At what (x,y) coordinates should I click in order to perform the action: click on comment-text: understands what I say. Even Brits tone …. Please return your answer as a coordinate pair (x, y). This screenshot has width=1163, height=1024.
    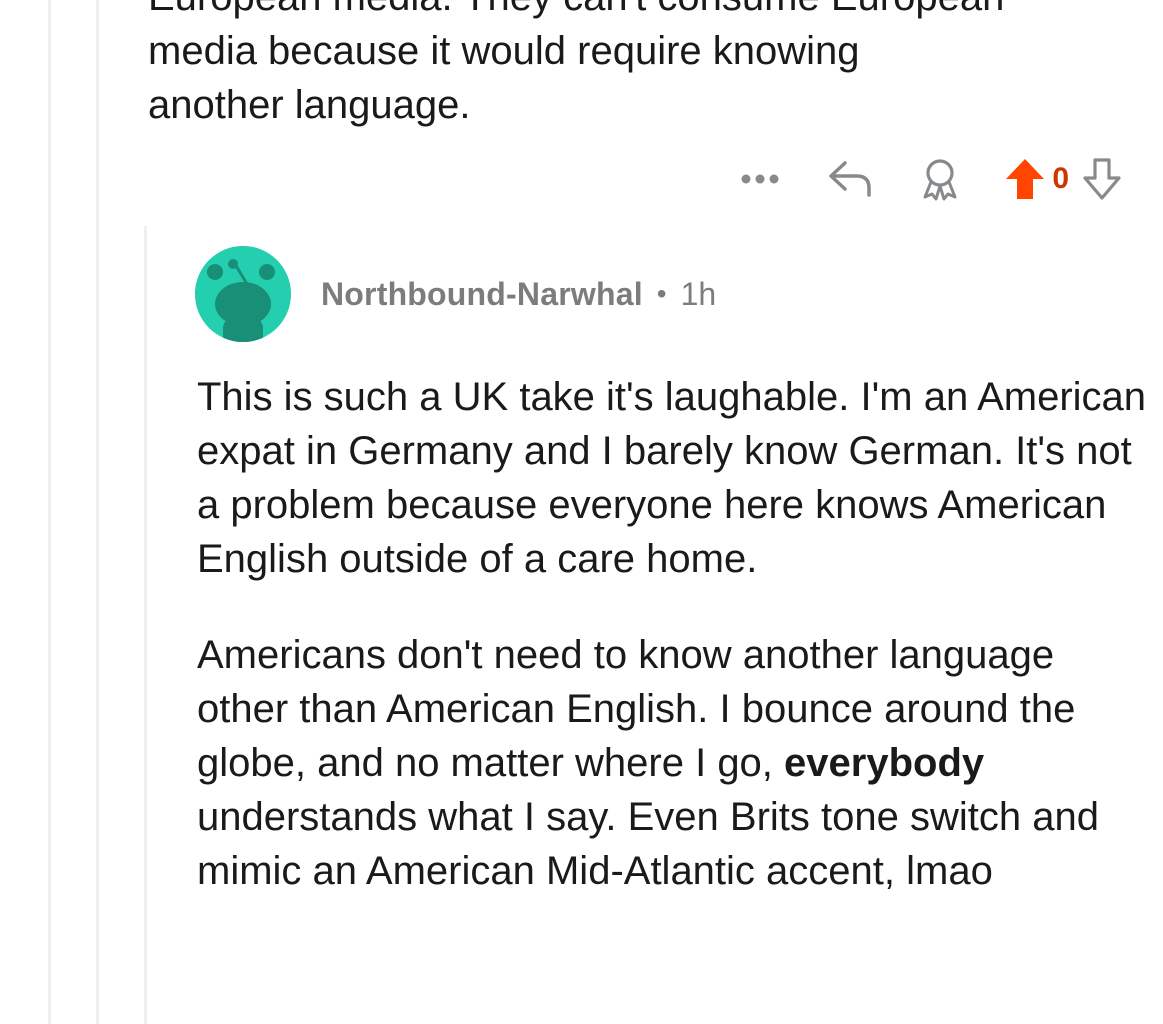
    Looking at the image, I should click on (648, 844).